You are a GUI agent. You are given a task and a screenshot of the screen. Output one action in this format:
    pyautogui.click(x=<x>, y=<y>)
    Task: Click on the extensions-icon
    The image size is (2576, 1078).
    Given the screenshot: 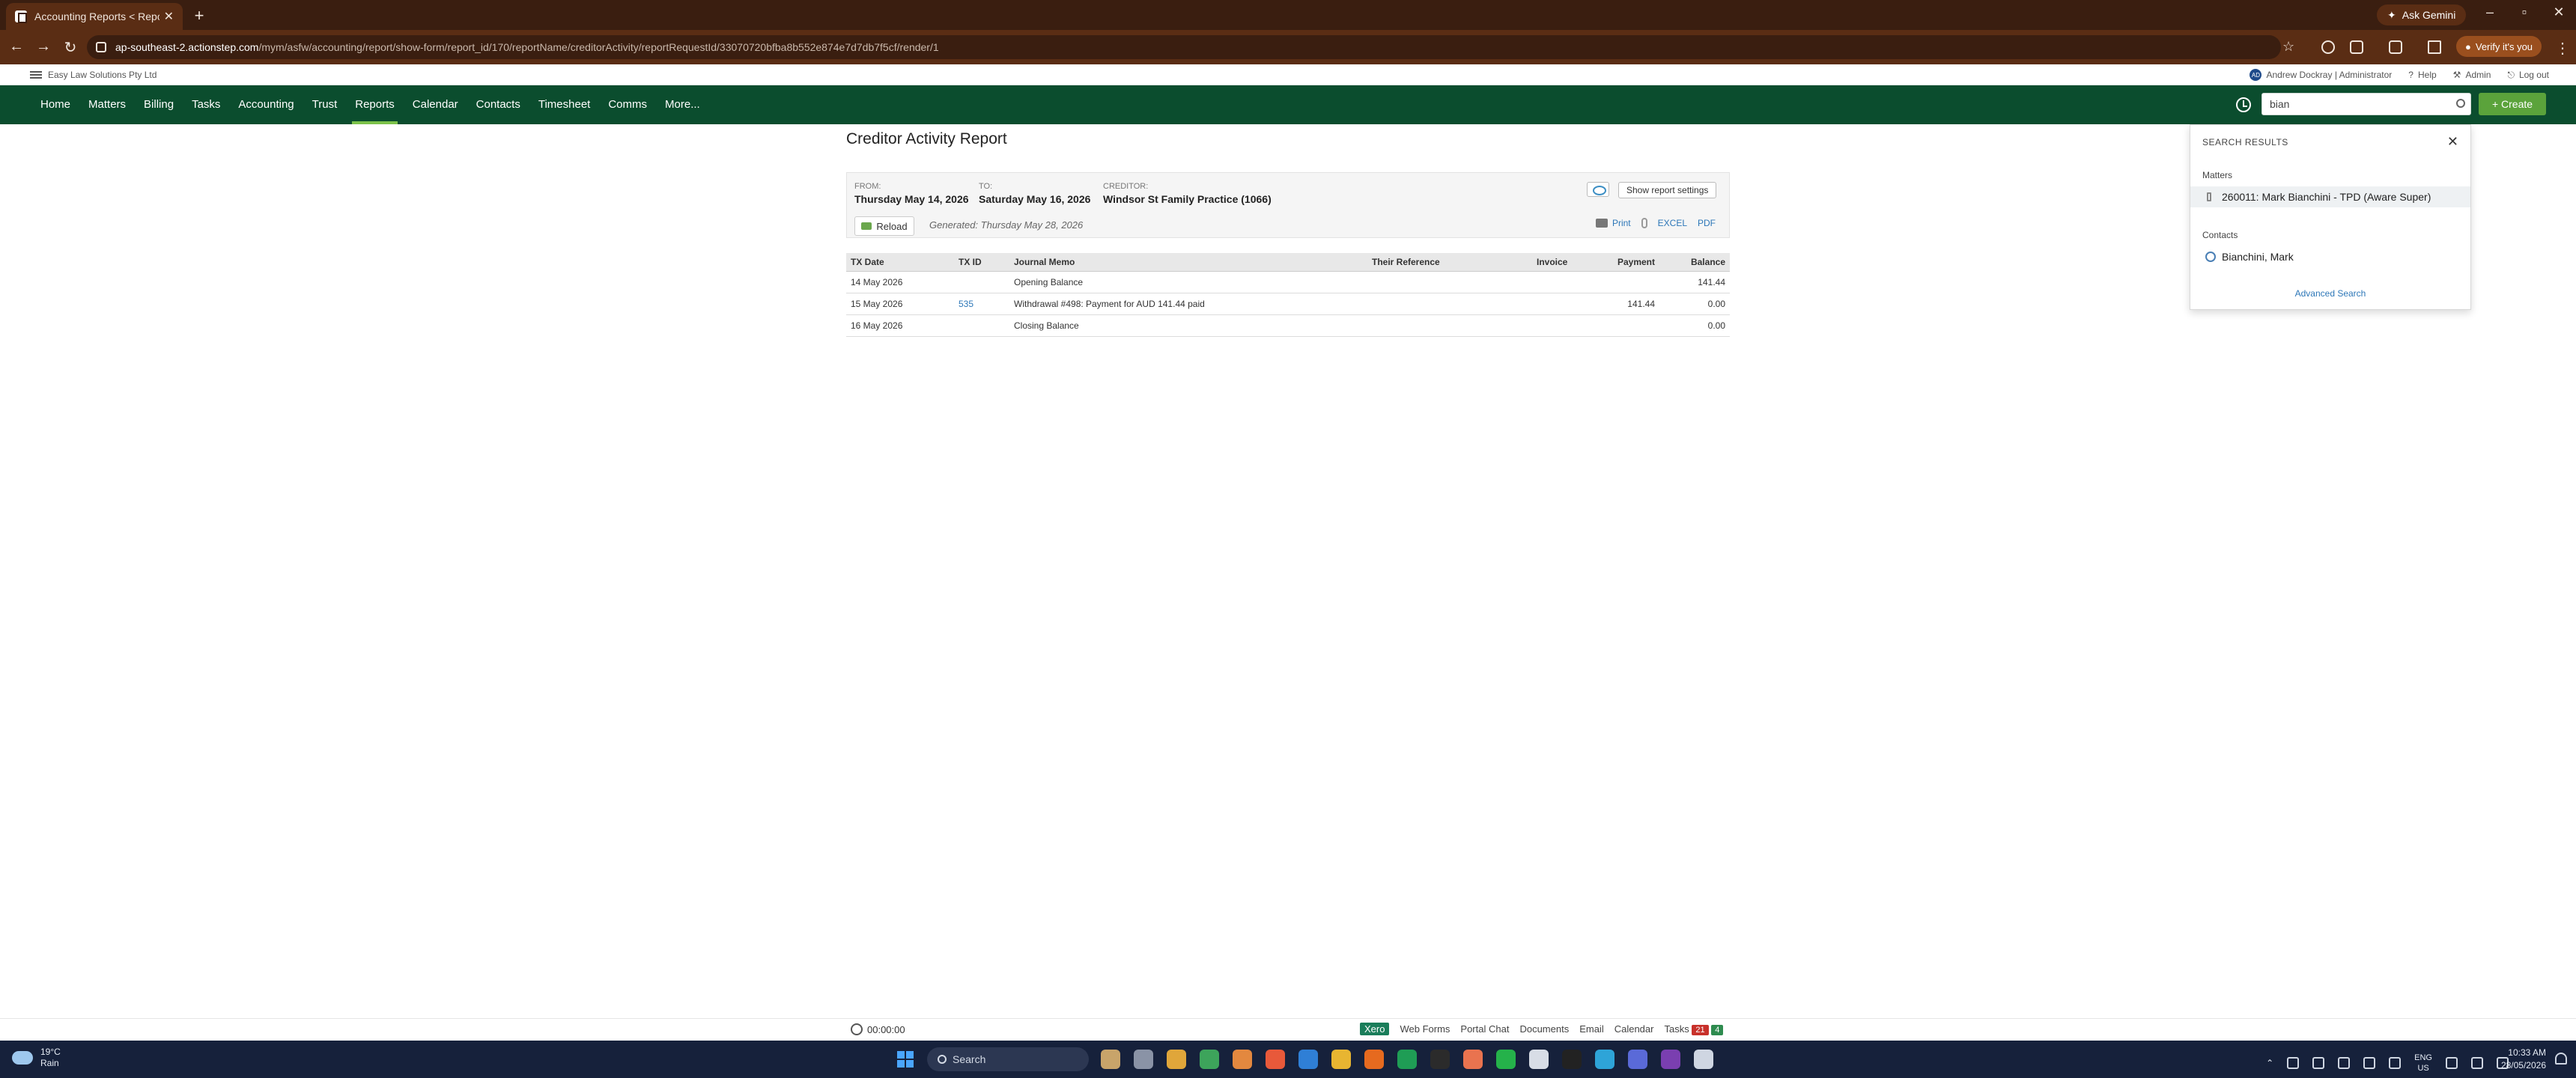 What is the action you would take?
    pyautogui.click(x=2356, y=47)
    